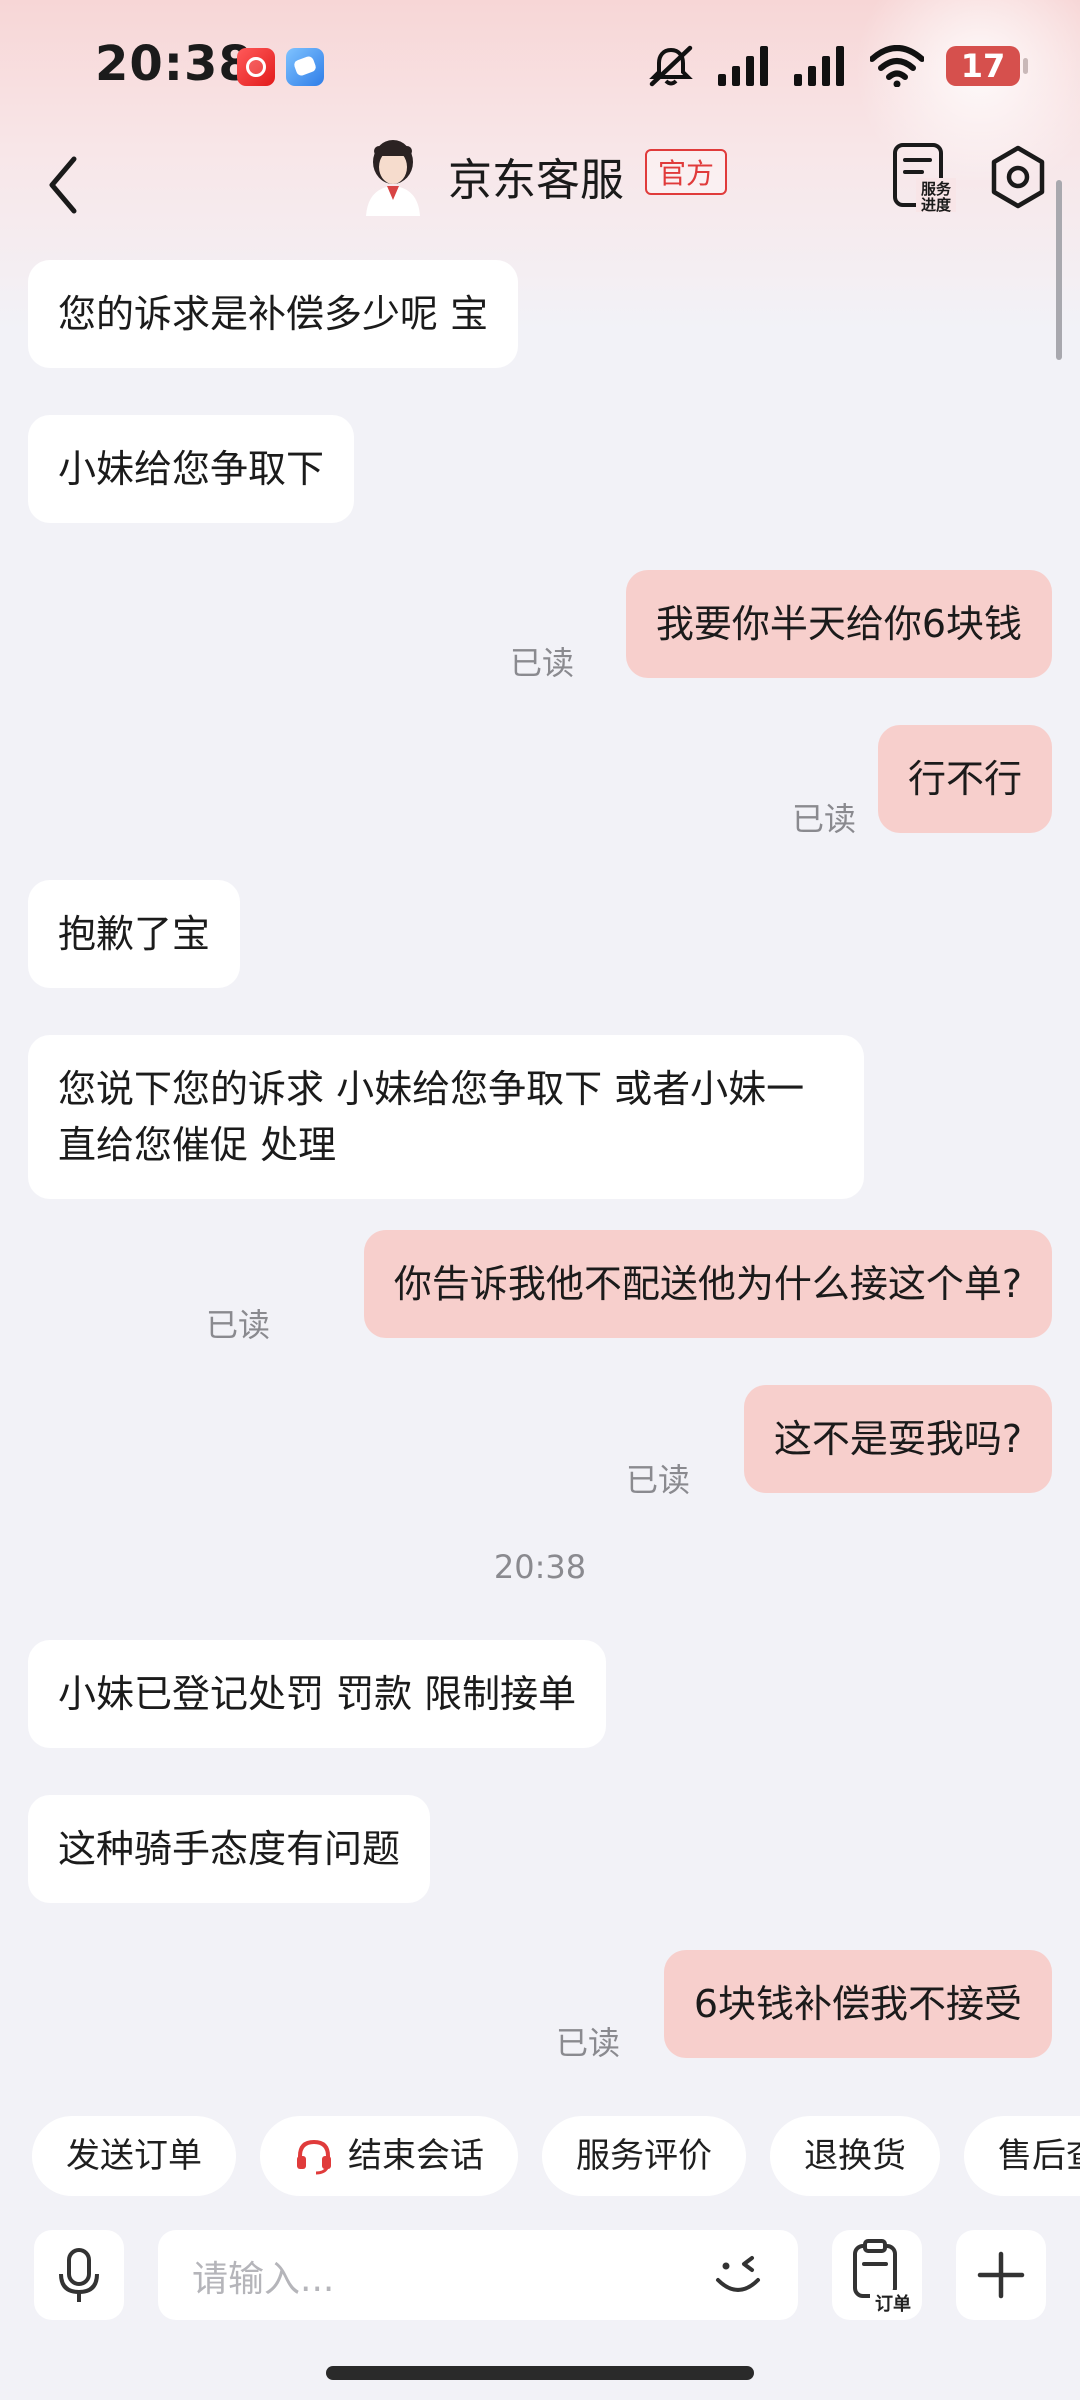  I want to click on send-order-chip: 发送订单, so click(134, 2156).